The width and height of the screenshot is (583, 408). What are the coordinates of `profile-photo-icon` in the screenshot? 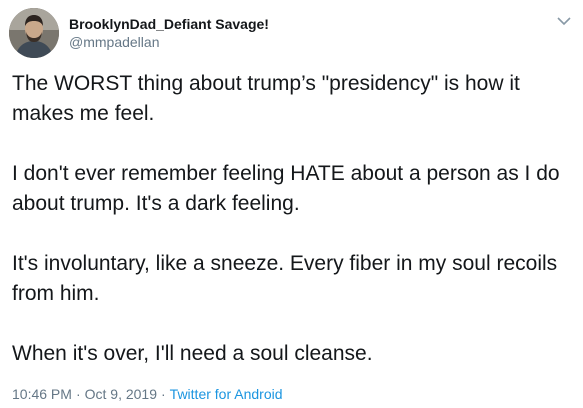 It's located at (34, 33).